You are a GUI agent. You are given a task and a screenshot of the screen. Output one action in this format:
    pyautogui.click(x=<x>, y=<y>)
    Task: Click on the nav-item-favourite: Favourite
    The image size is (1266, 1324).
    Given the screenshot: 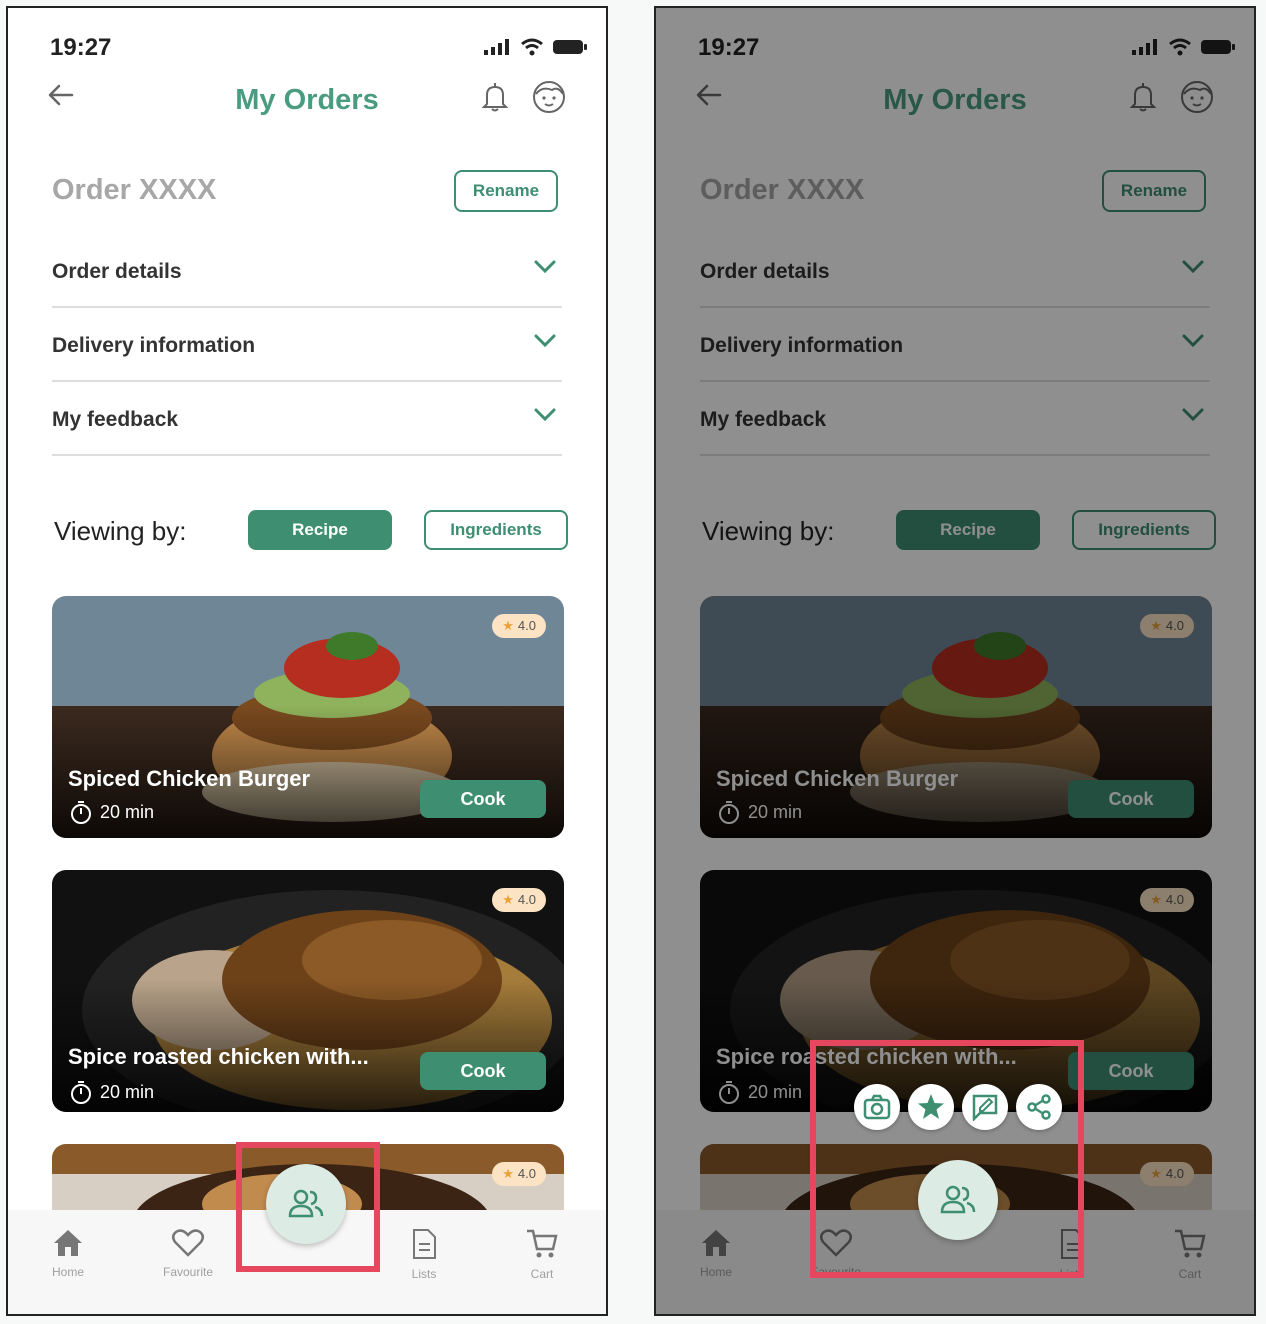 What is the action you would take?
    pyautogui.click(x=188, y=1253)
    